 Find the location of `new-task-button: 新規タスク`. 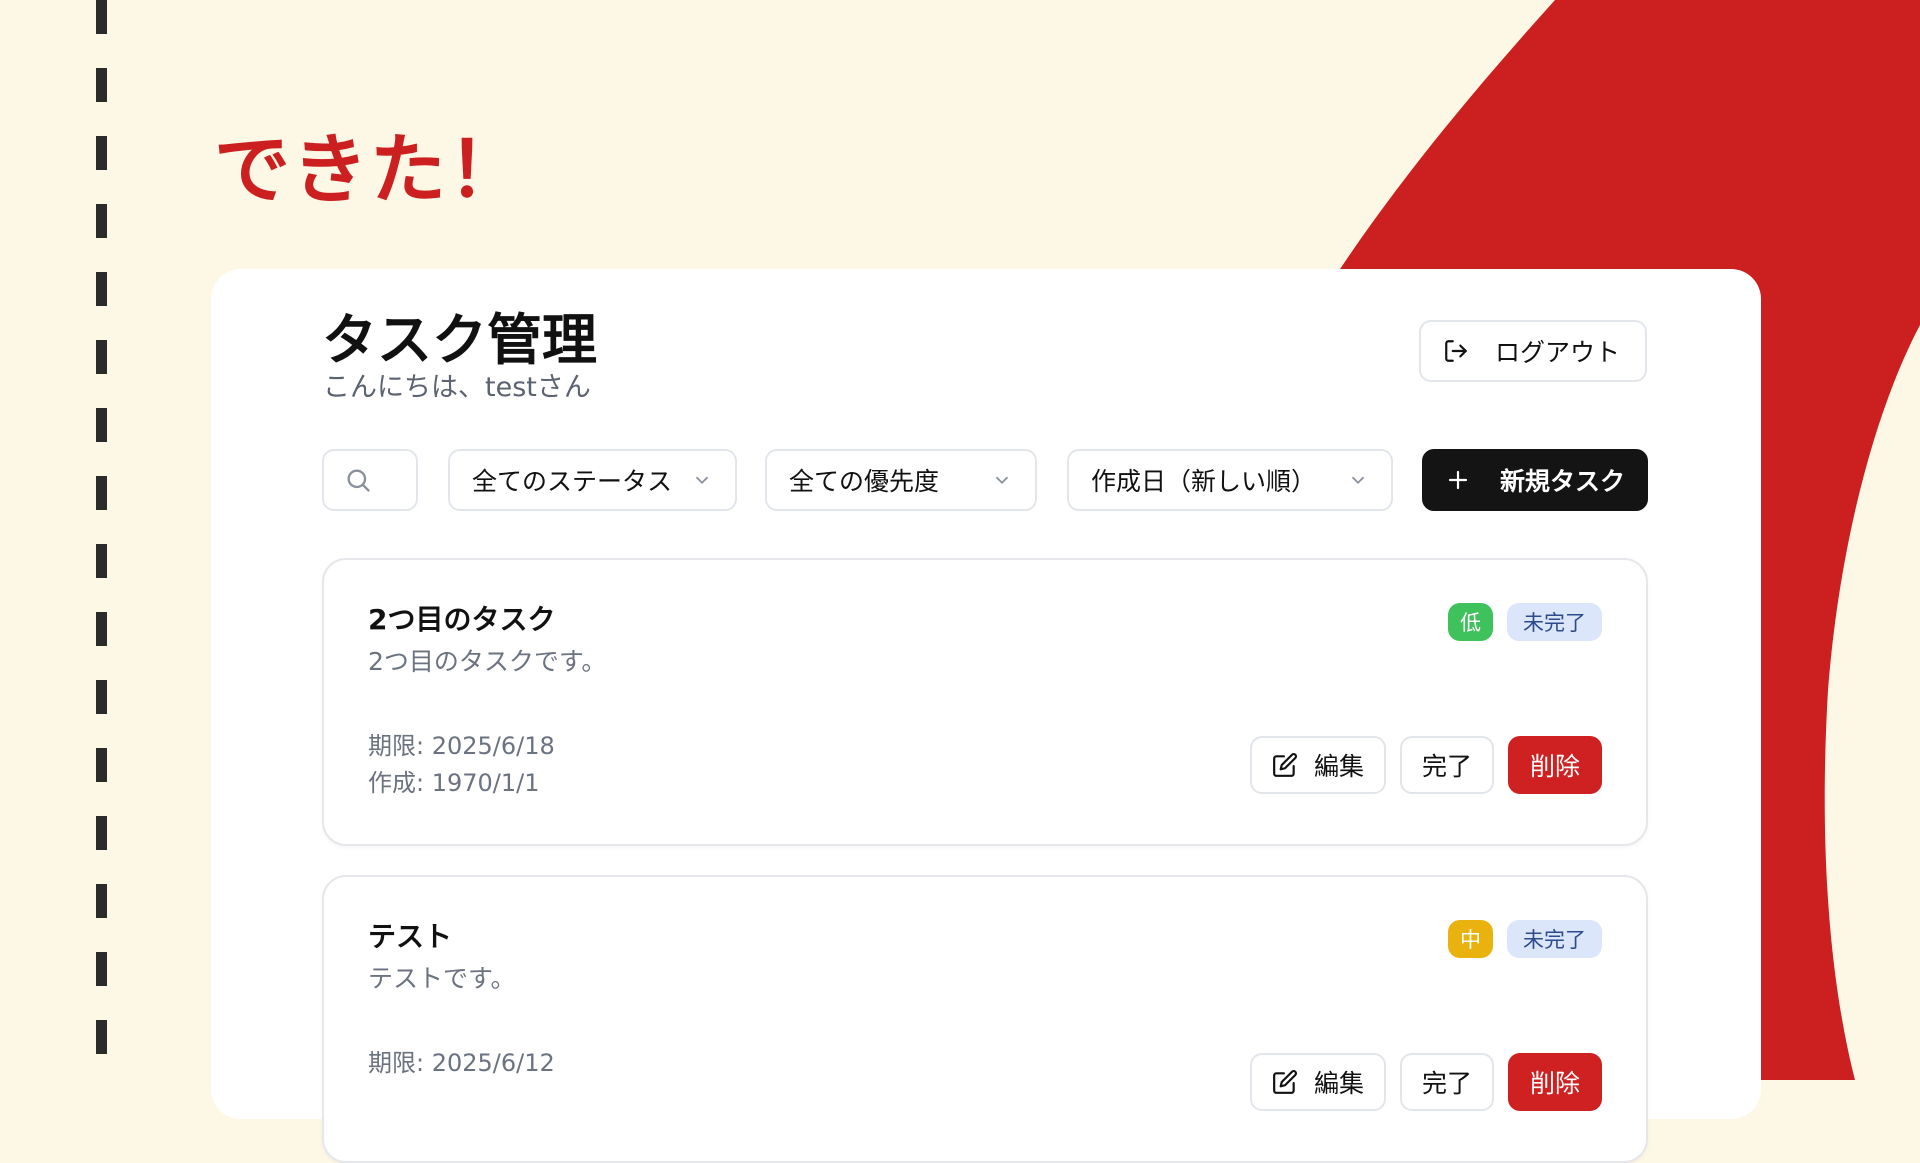

new-task-button: 新規タスク is located at coordinates (1535, 480).